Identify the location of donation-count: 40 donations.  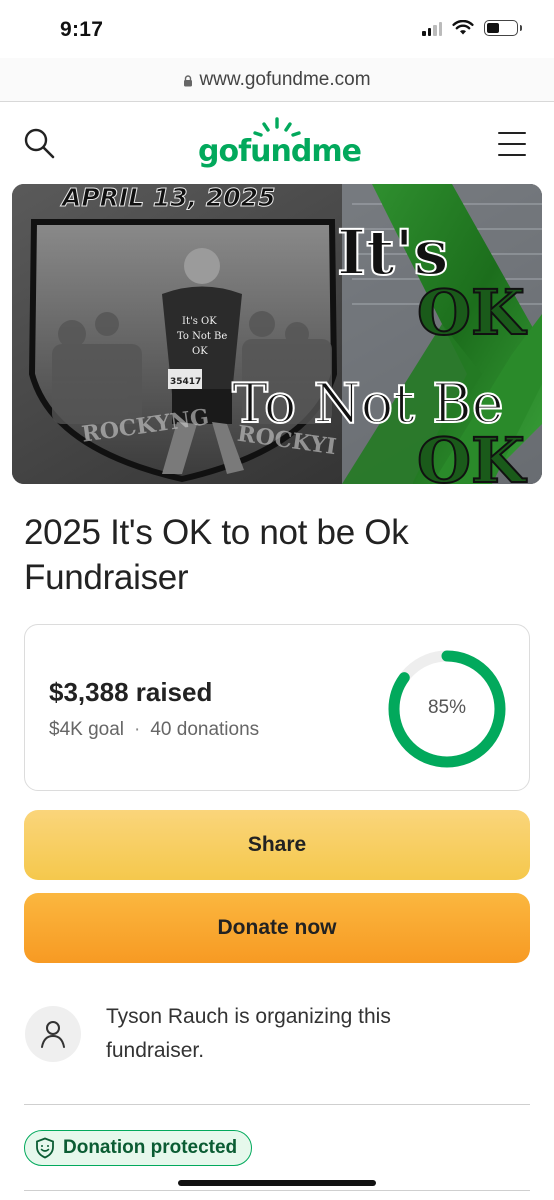
(204, 730).